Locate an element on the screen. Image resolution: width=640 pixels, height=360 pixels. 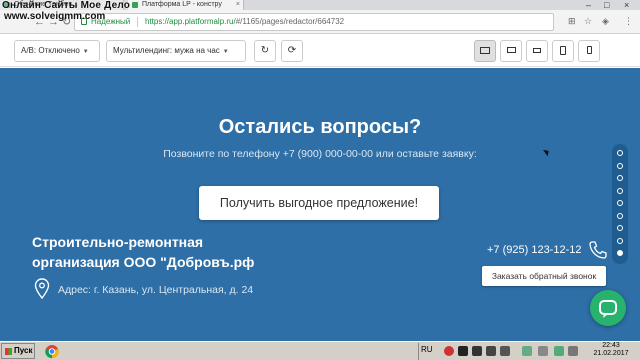
org-name-line: организация ООО "Добровъ.рф is located at coordinates (143, 262).